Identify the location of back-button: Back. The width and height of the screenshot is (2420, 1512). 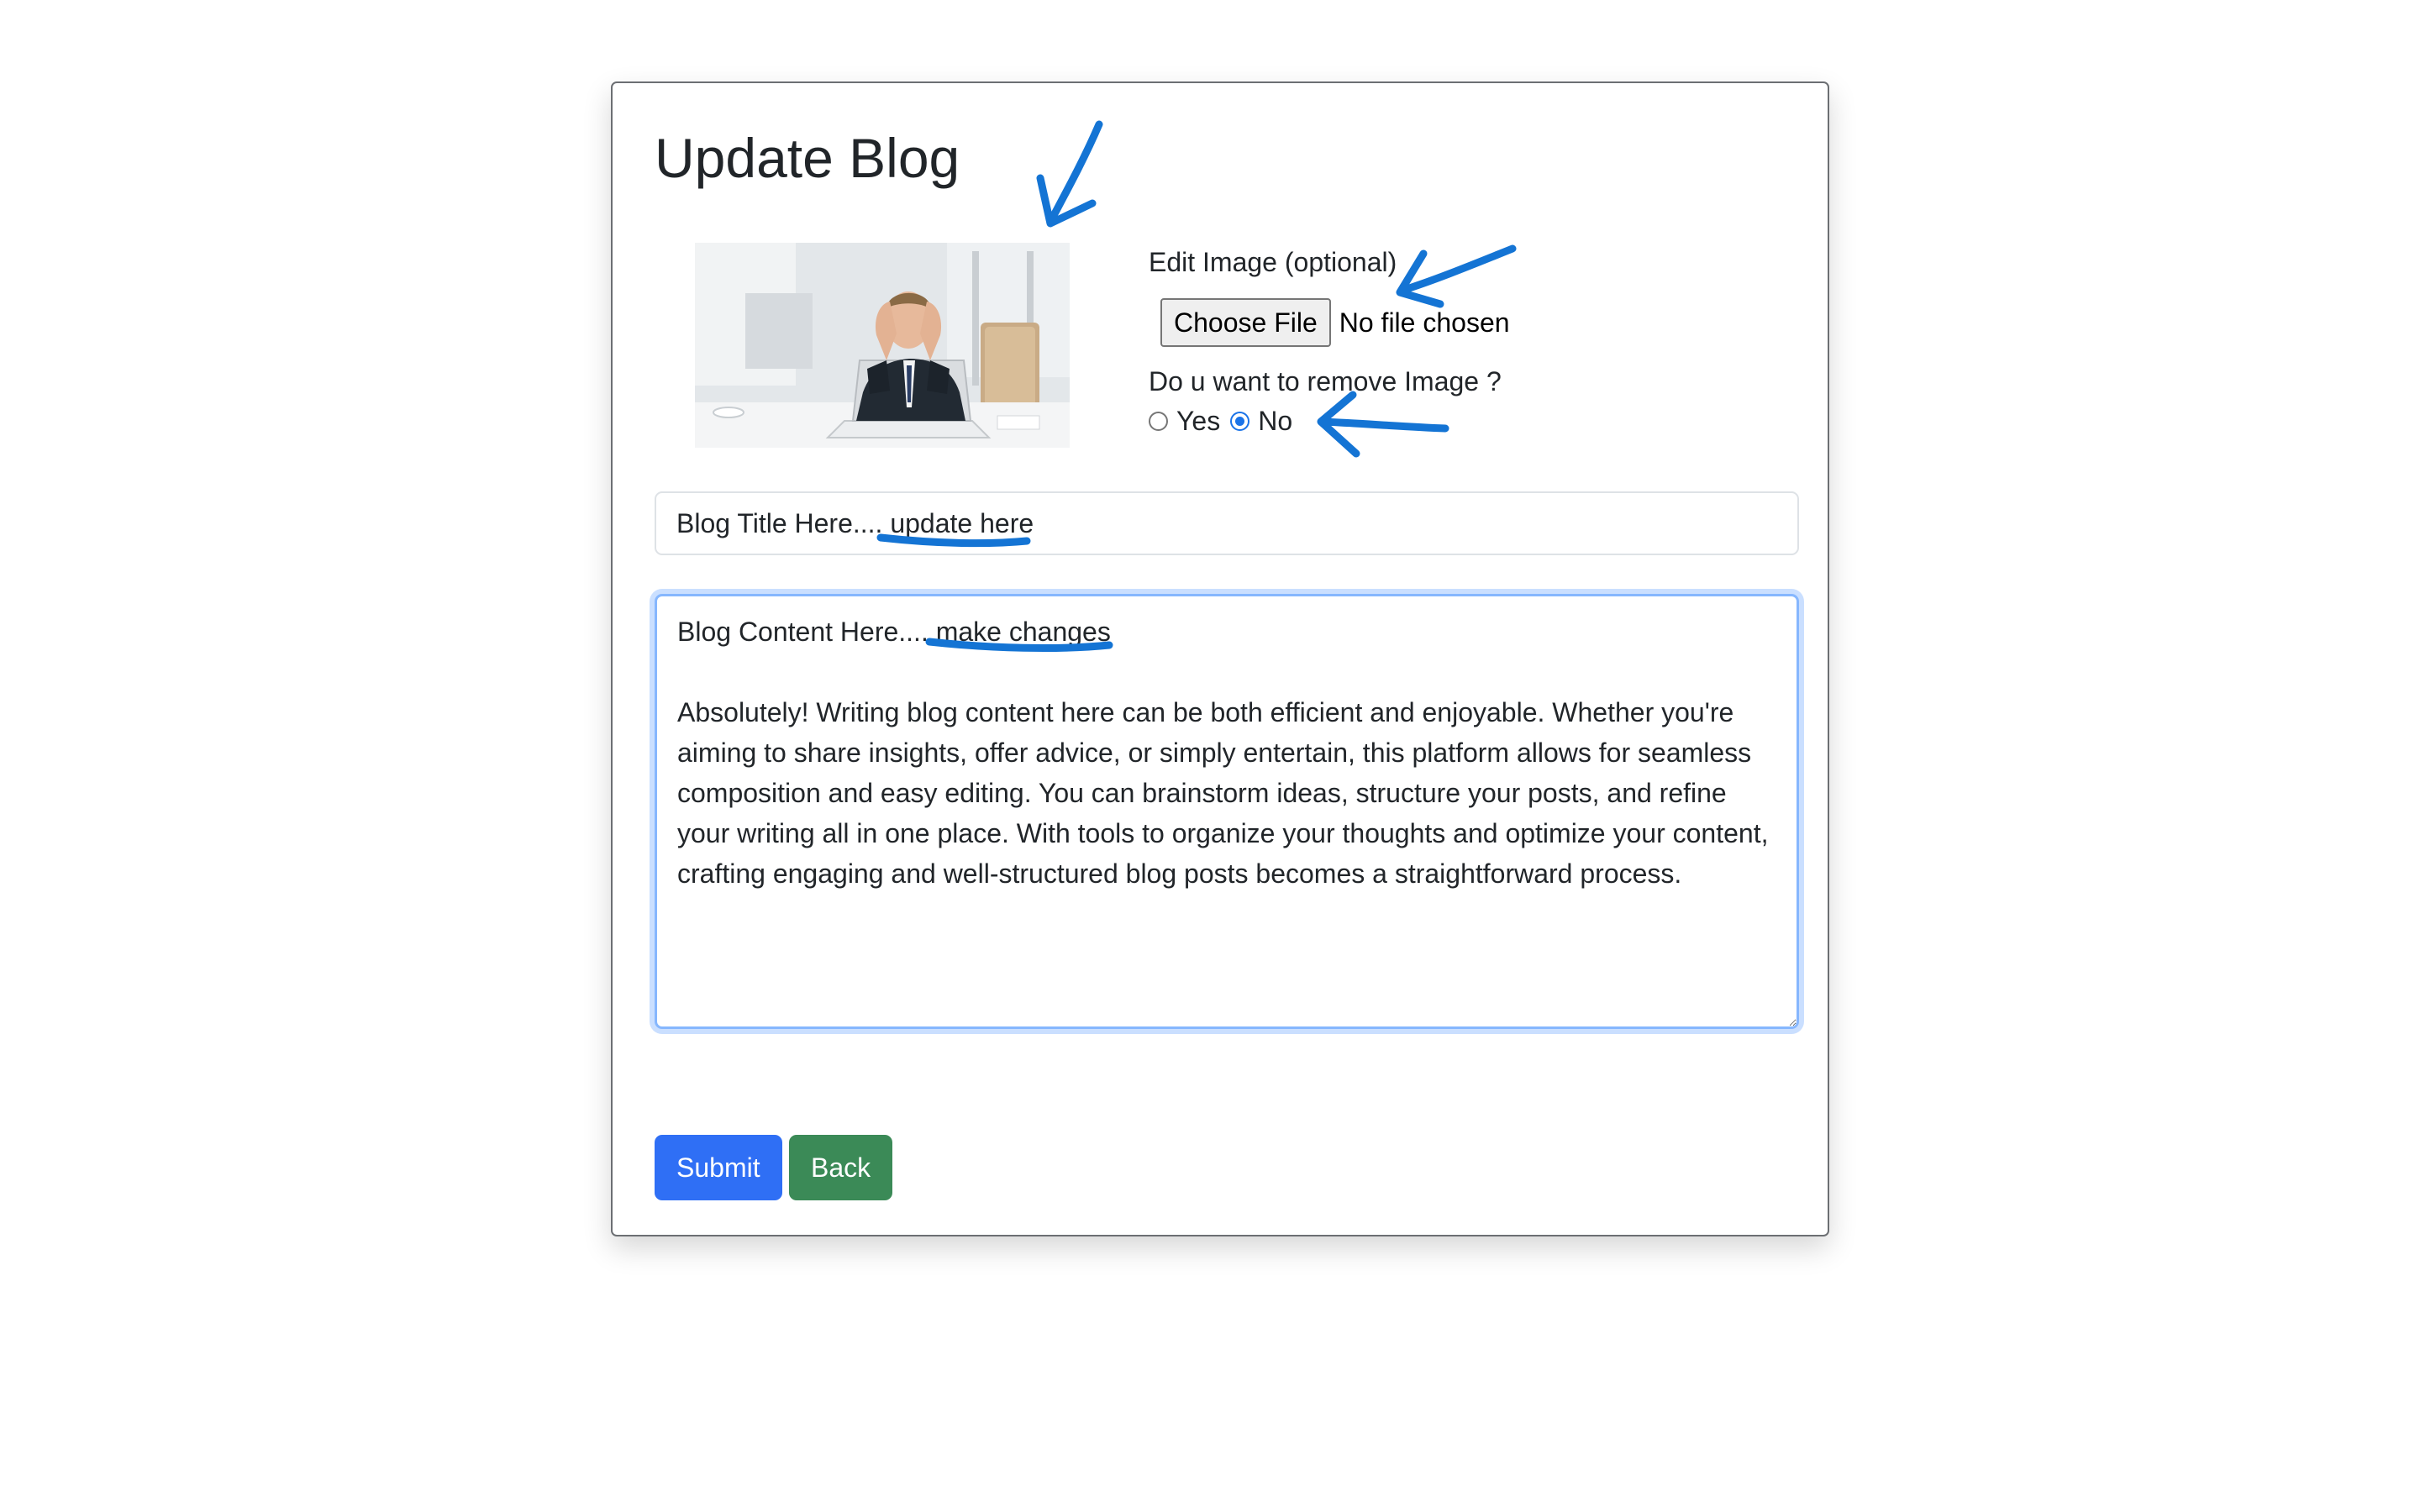
(841, 1167).